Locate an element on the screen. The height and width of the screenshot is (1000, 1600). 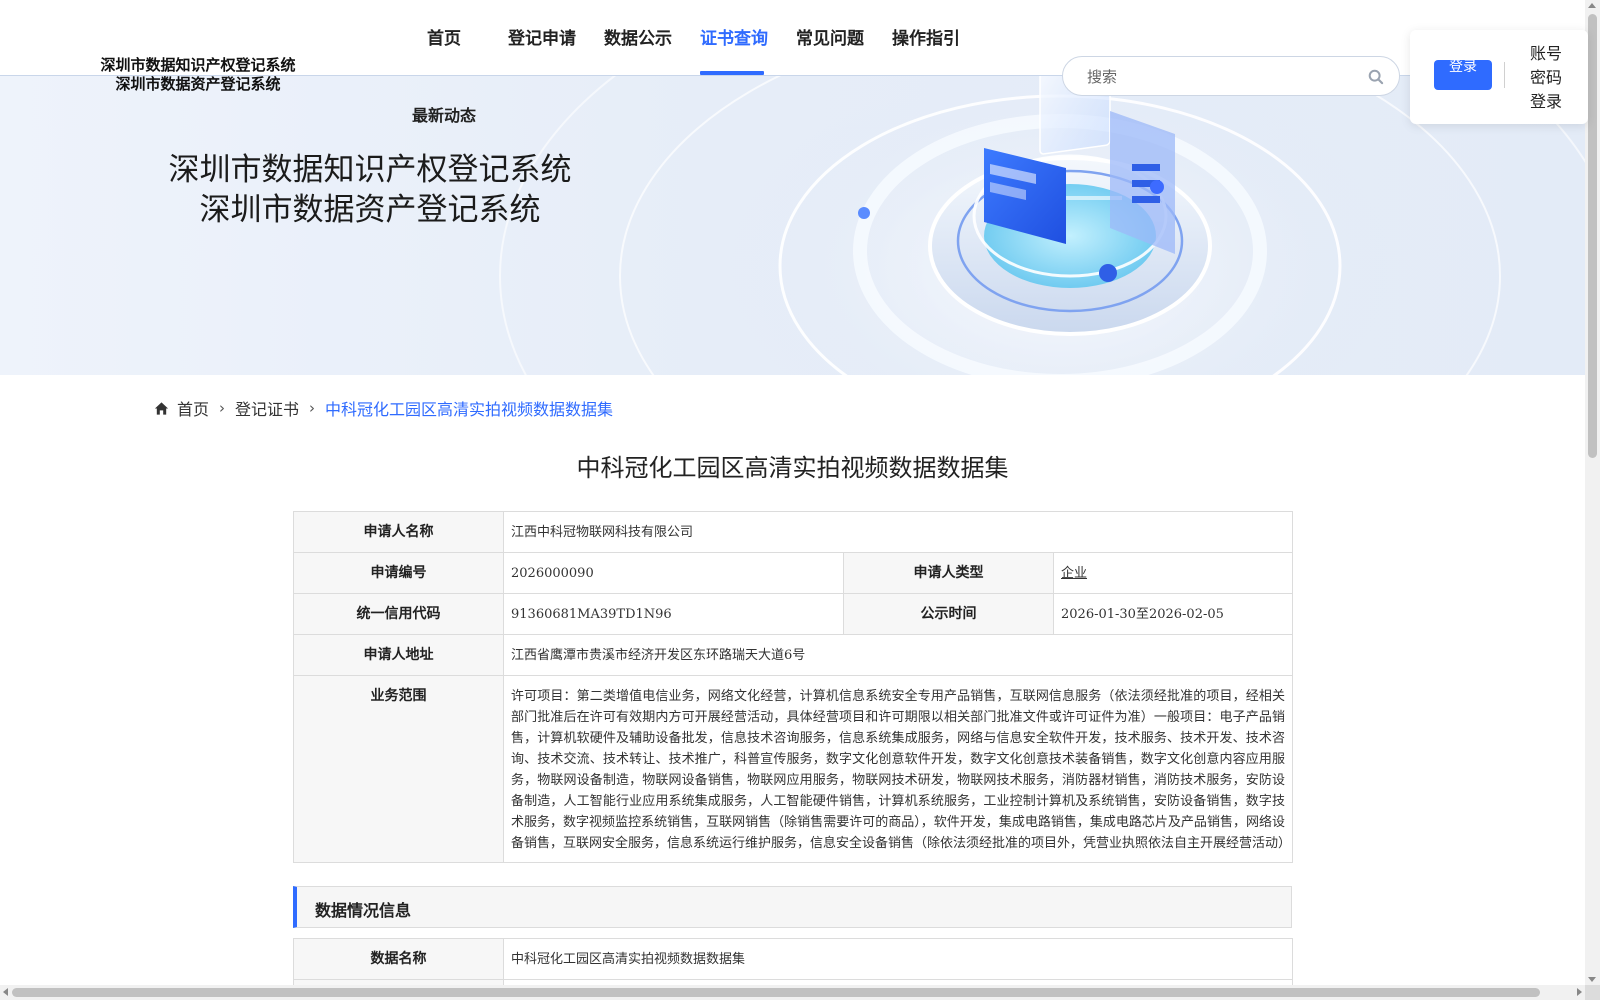
publicity-time-value: 2026-01-30至2026-02-05 is located at coordinates (1173, 614).